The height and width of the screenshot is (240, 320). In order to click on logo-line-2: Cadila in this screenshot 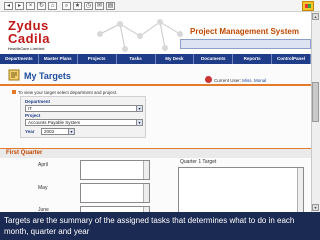, I will do `click(29, 38)`.